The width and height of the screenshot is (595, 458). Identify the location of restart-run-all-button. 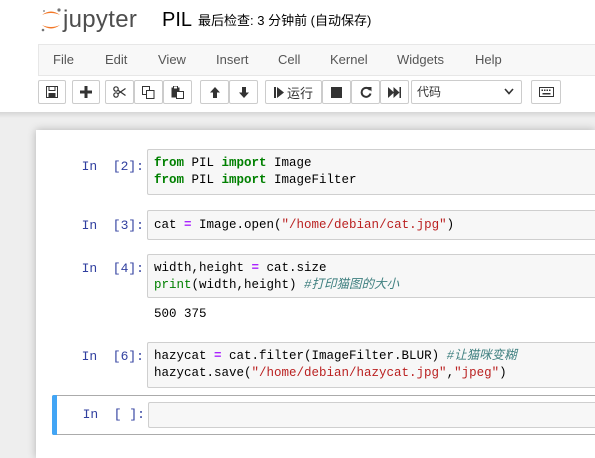
(394, 92).